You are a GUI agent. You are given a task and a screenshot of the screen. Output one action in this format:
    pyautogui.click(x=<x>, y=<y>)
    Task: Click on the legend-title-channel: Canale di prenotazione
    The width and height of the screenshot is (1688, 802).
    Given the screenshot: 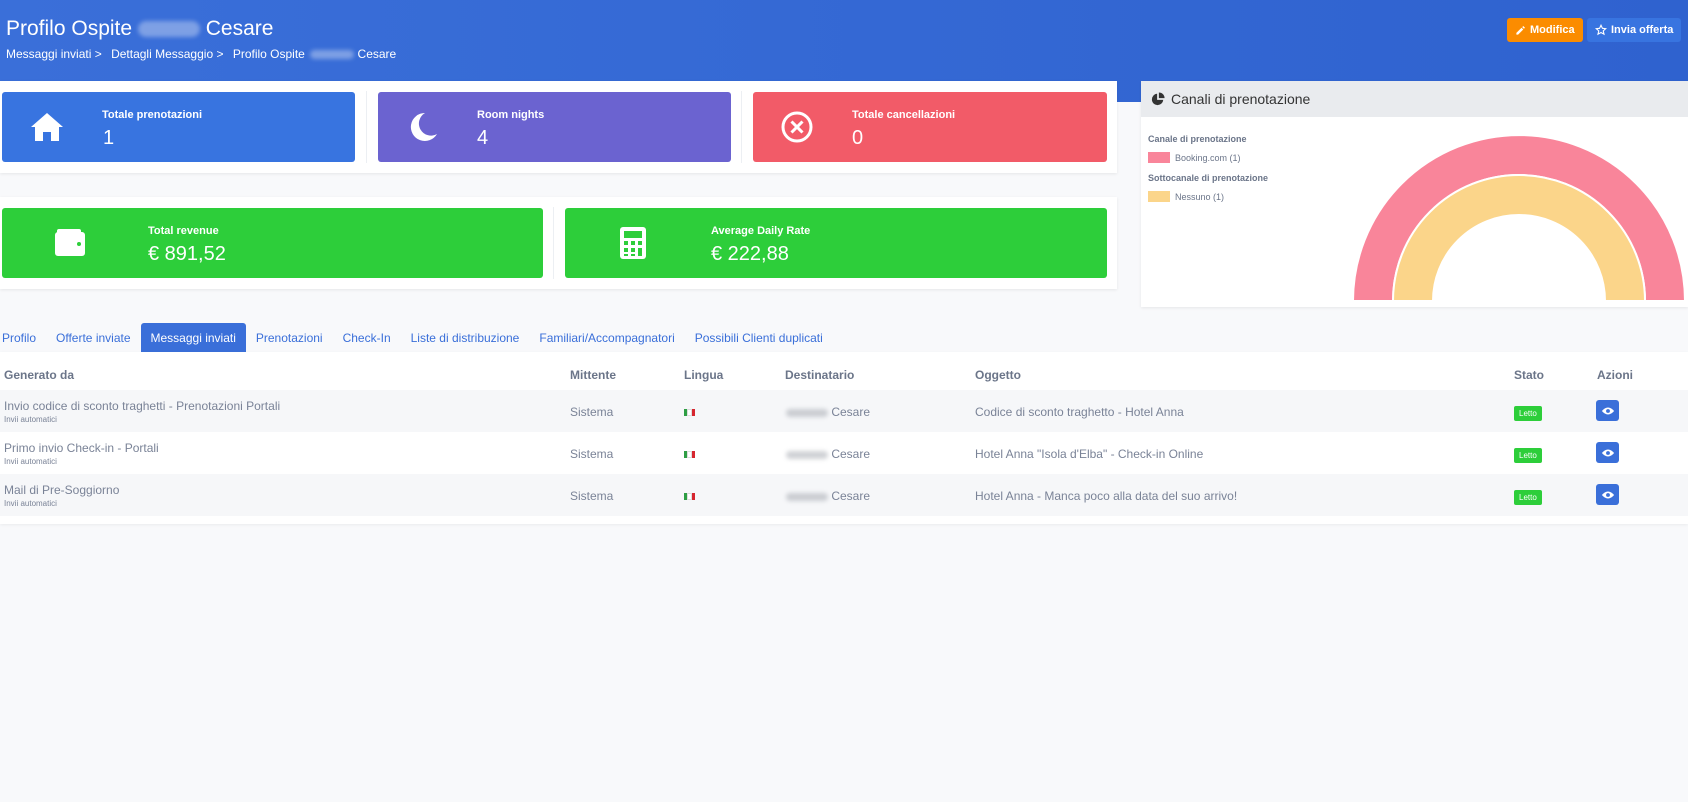 What is the action you would take?
    pyautogui.click(x=1197, y=139)
    